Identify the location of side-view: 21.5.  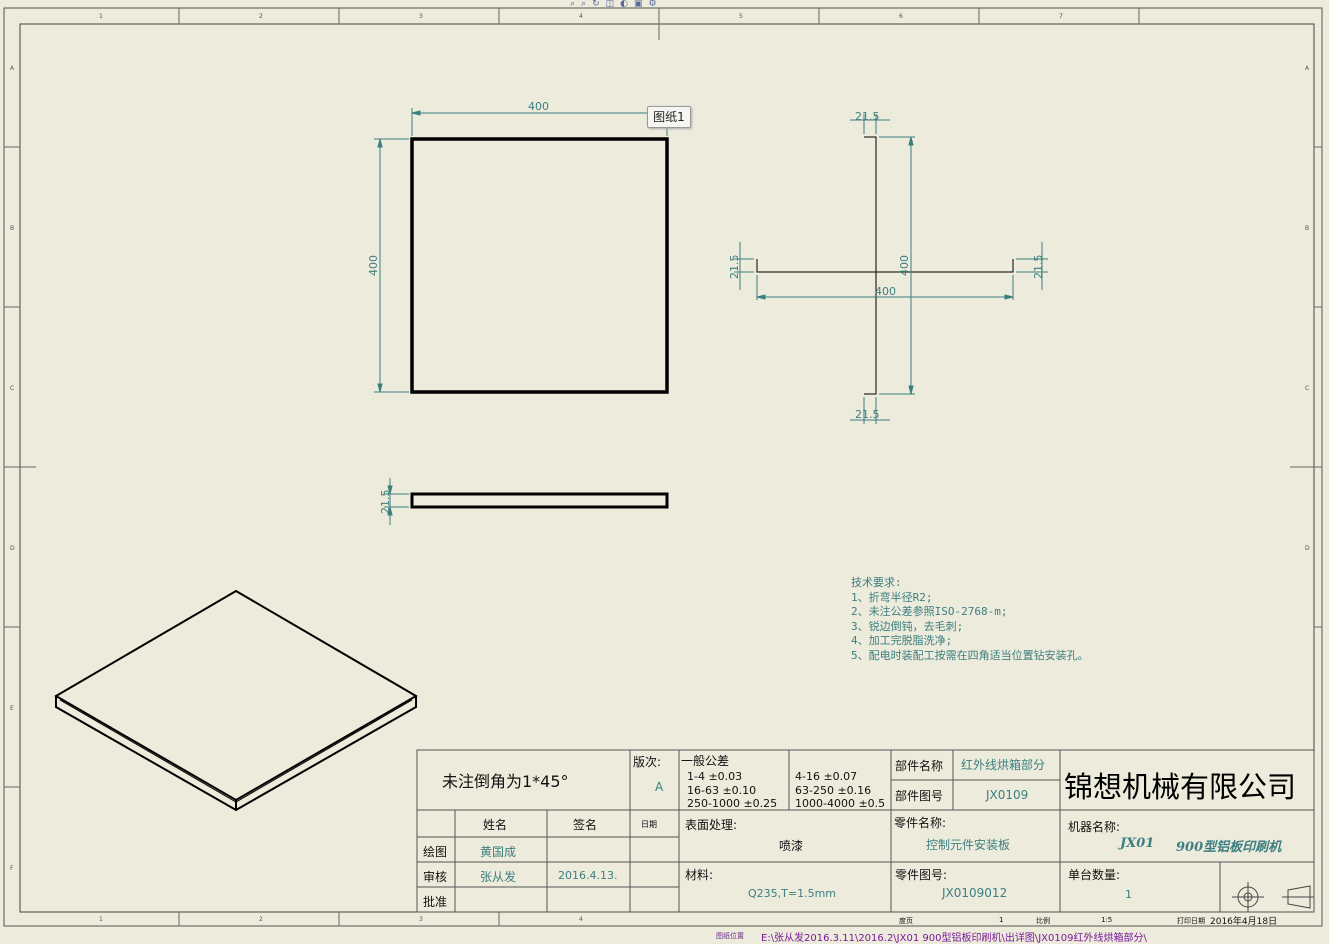
(524, 501).